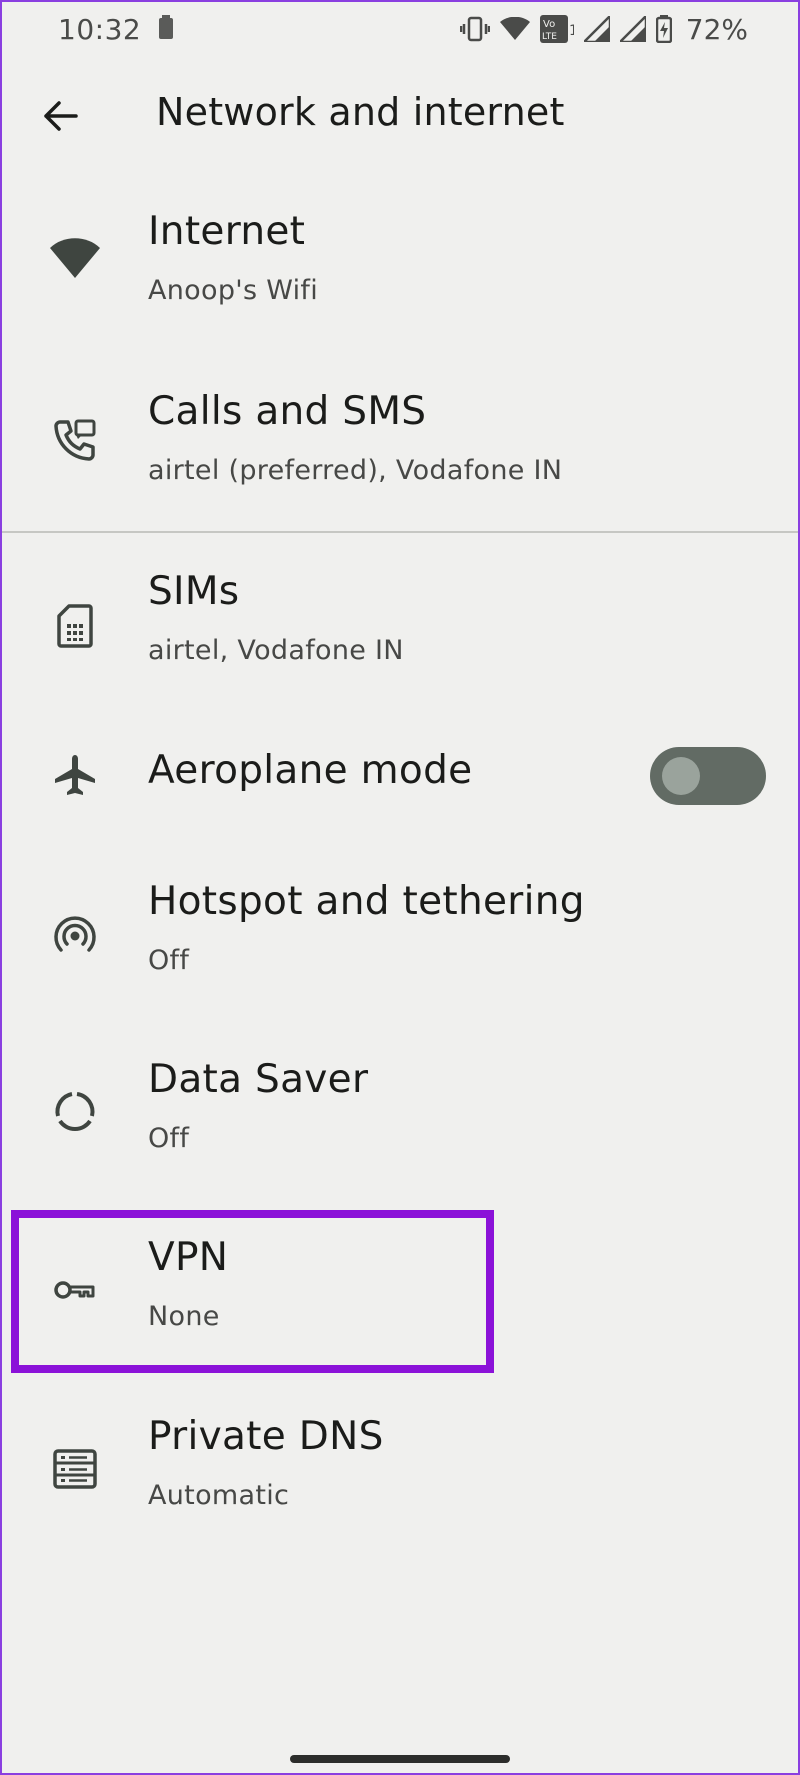  What do you see at coordinates (233, 290) in the screenshot?
I see `item-subtitle: Anoop's Wifi` at bounding box center [233, 290].